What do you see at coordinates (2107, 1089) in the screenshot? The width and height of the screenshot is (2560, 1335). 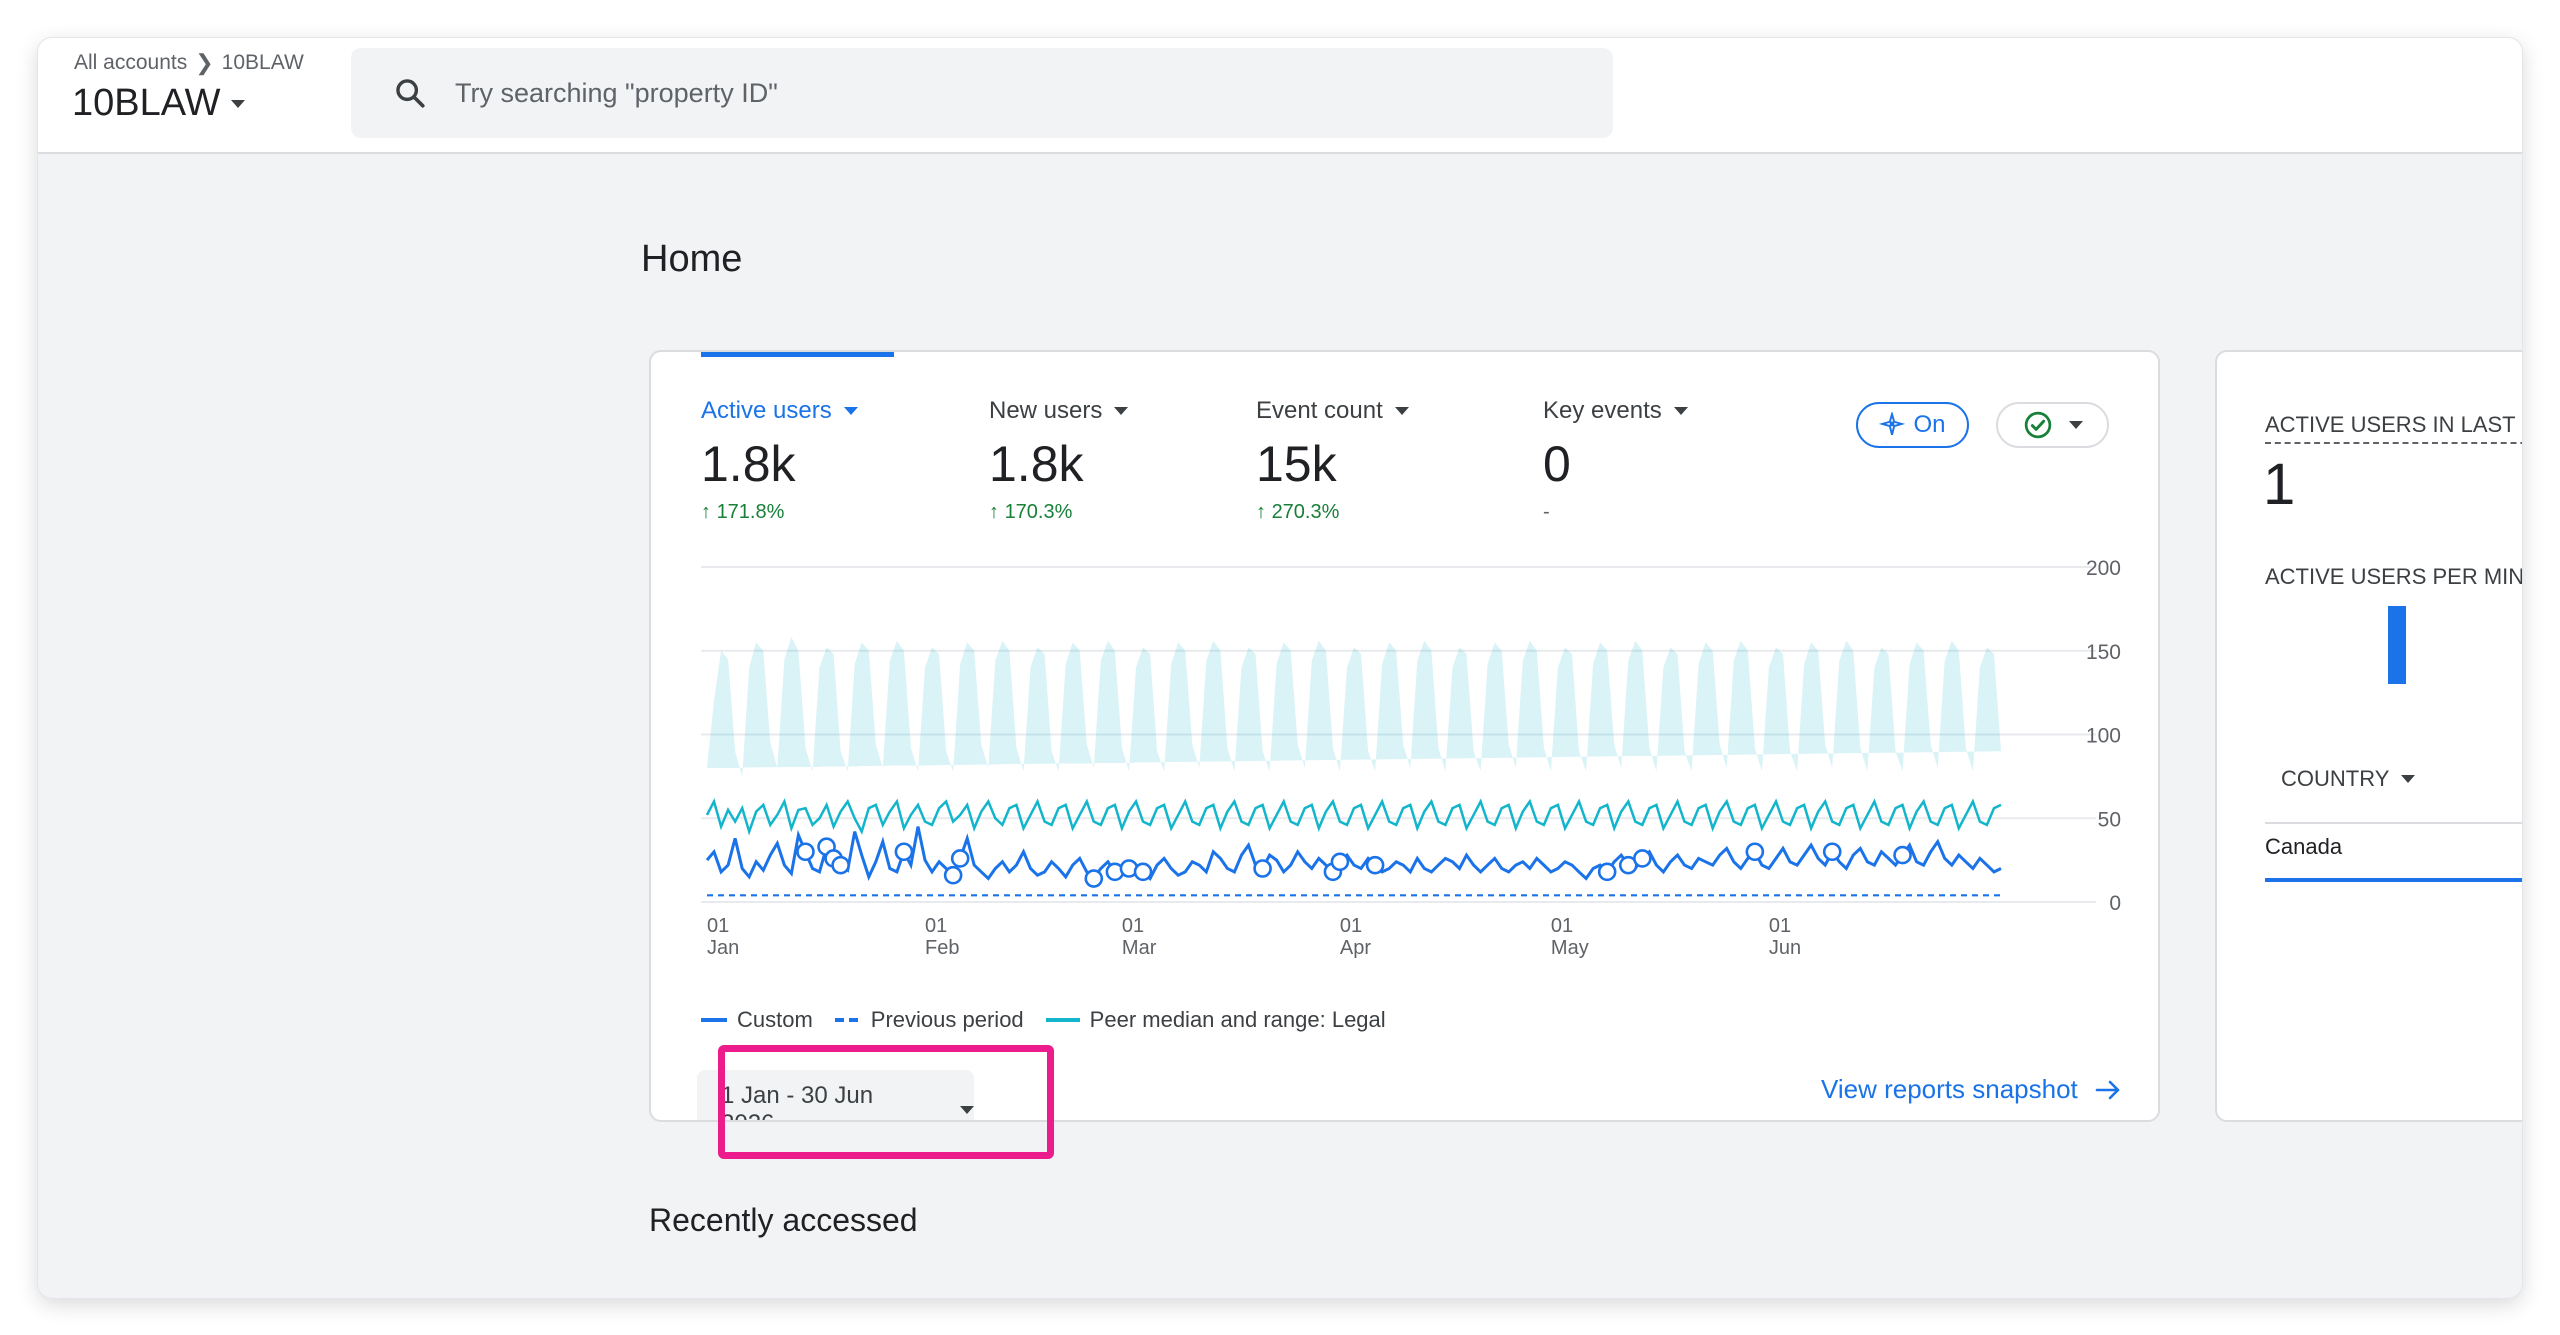 I see `arrow-right-icon` at bounding box center [2107, 1089].